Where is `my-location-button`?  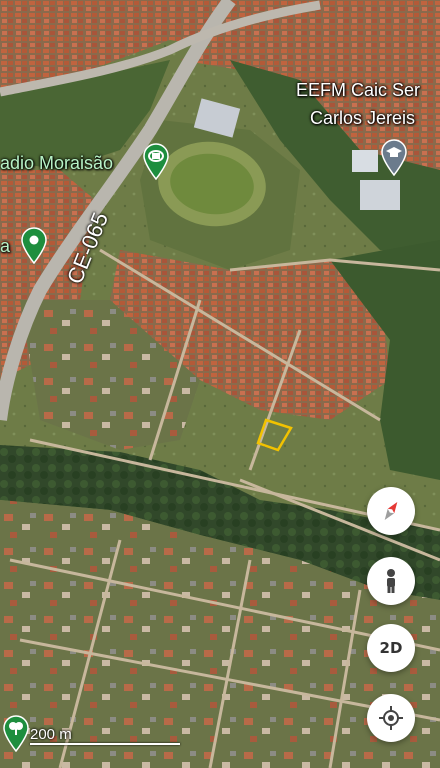
my-location-button is located at coordinates (391, 718).